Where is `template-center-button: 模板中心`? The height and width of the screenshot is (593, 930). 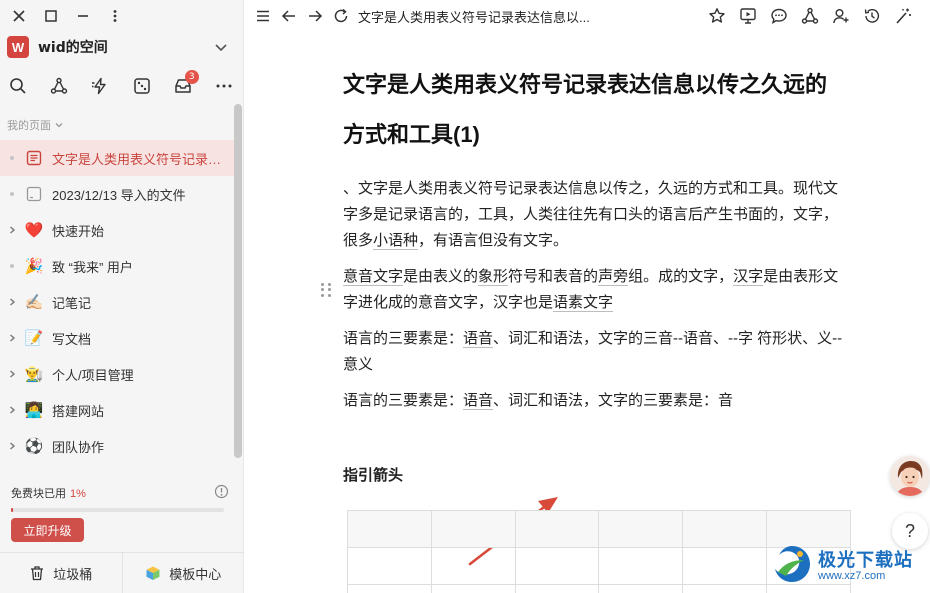 template-center-button: 模板中心 is located at coordinates (183, 573).